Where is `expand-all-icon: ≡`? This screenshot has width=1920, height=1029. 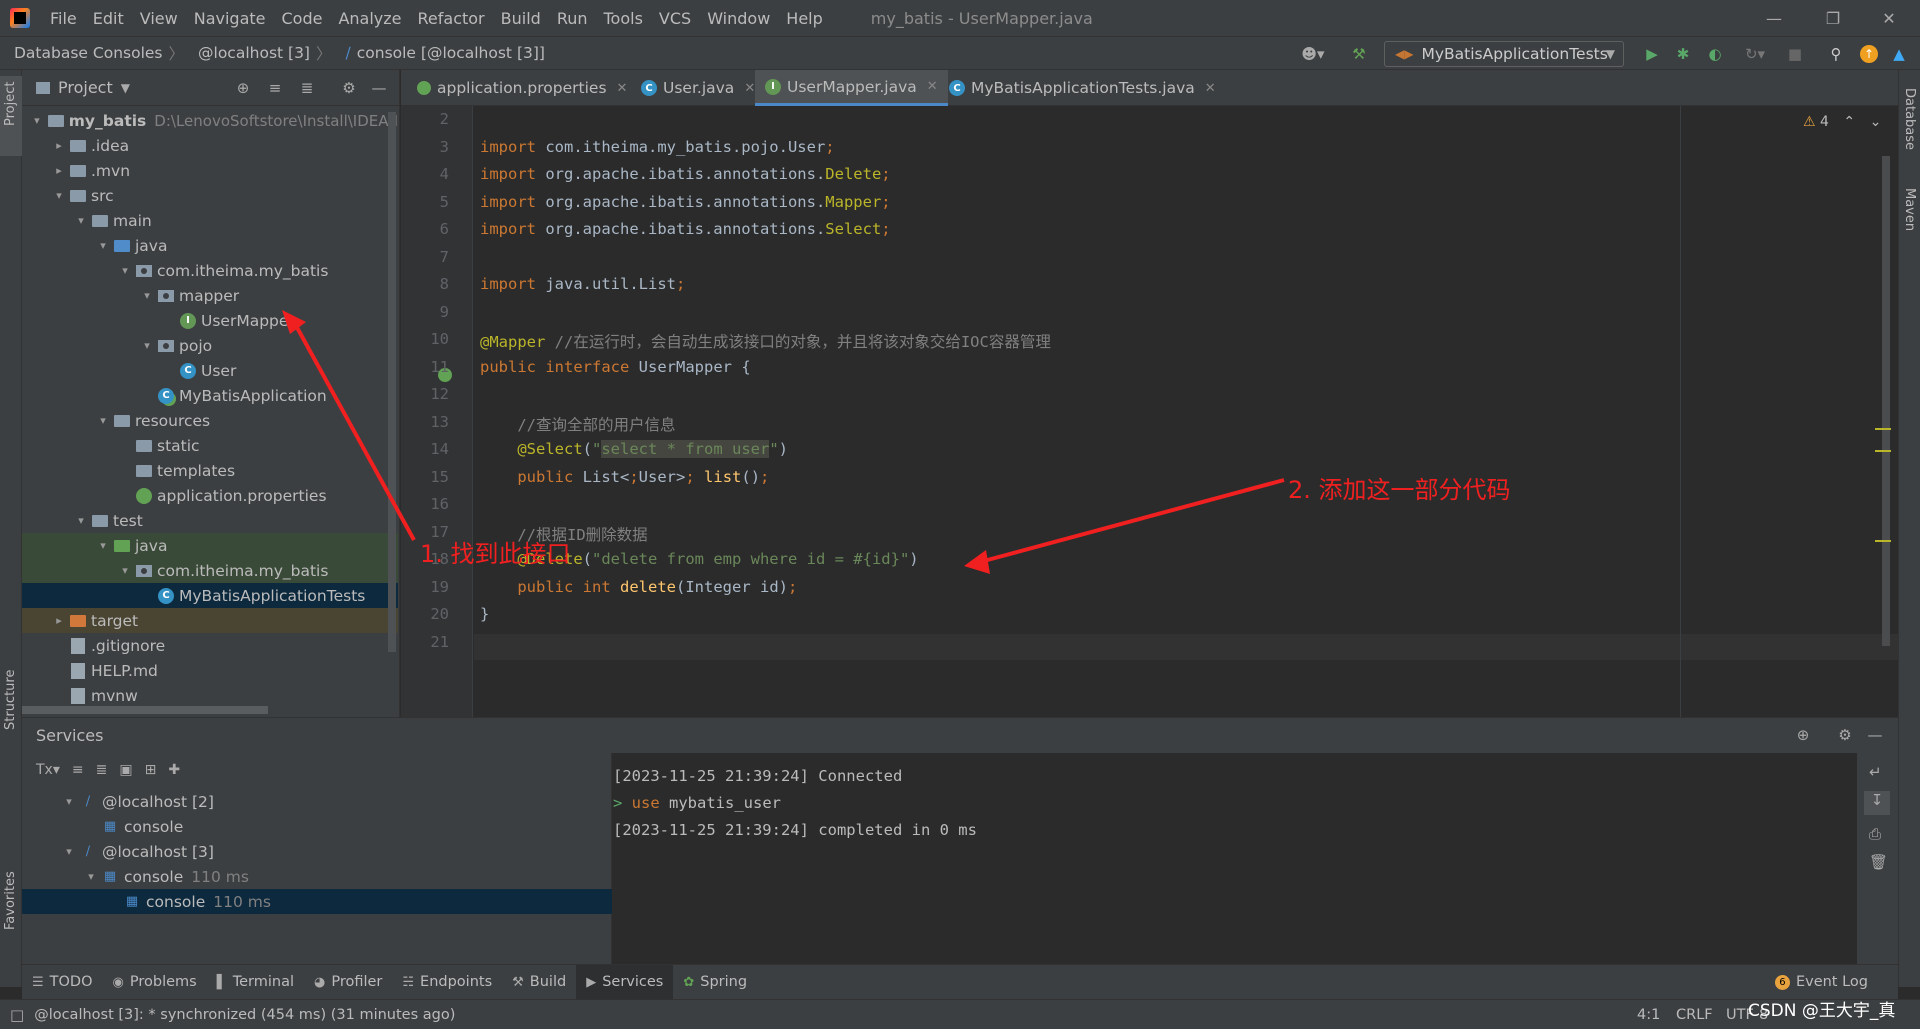
expand-all-icon: ≡ is located at coordinates (78, 770).